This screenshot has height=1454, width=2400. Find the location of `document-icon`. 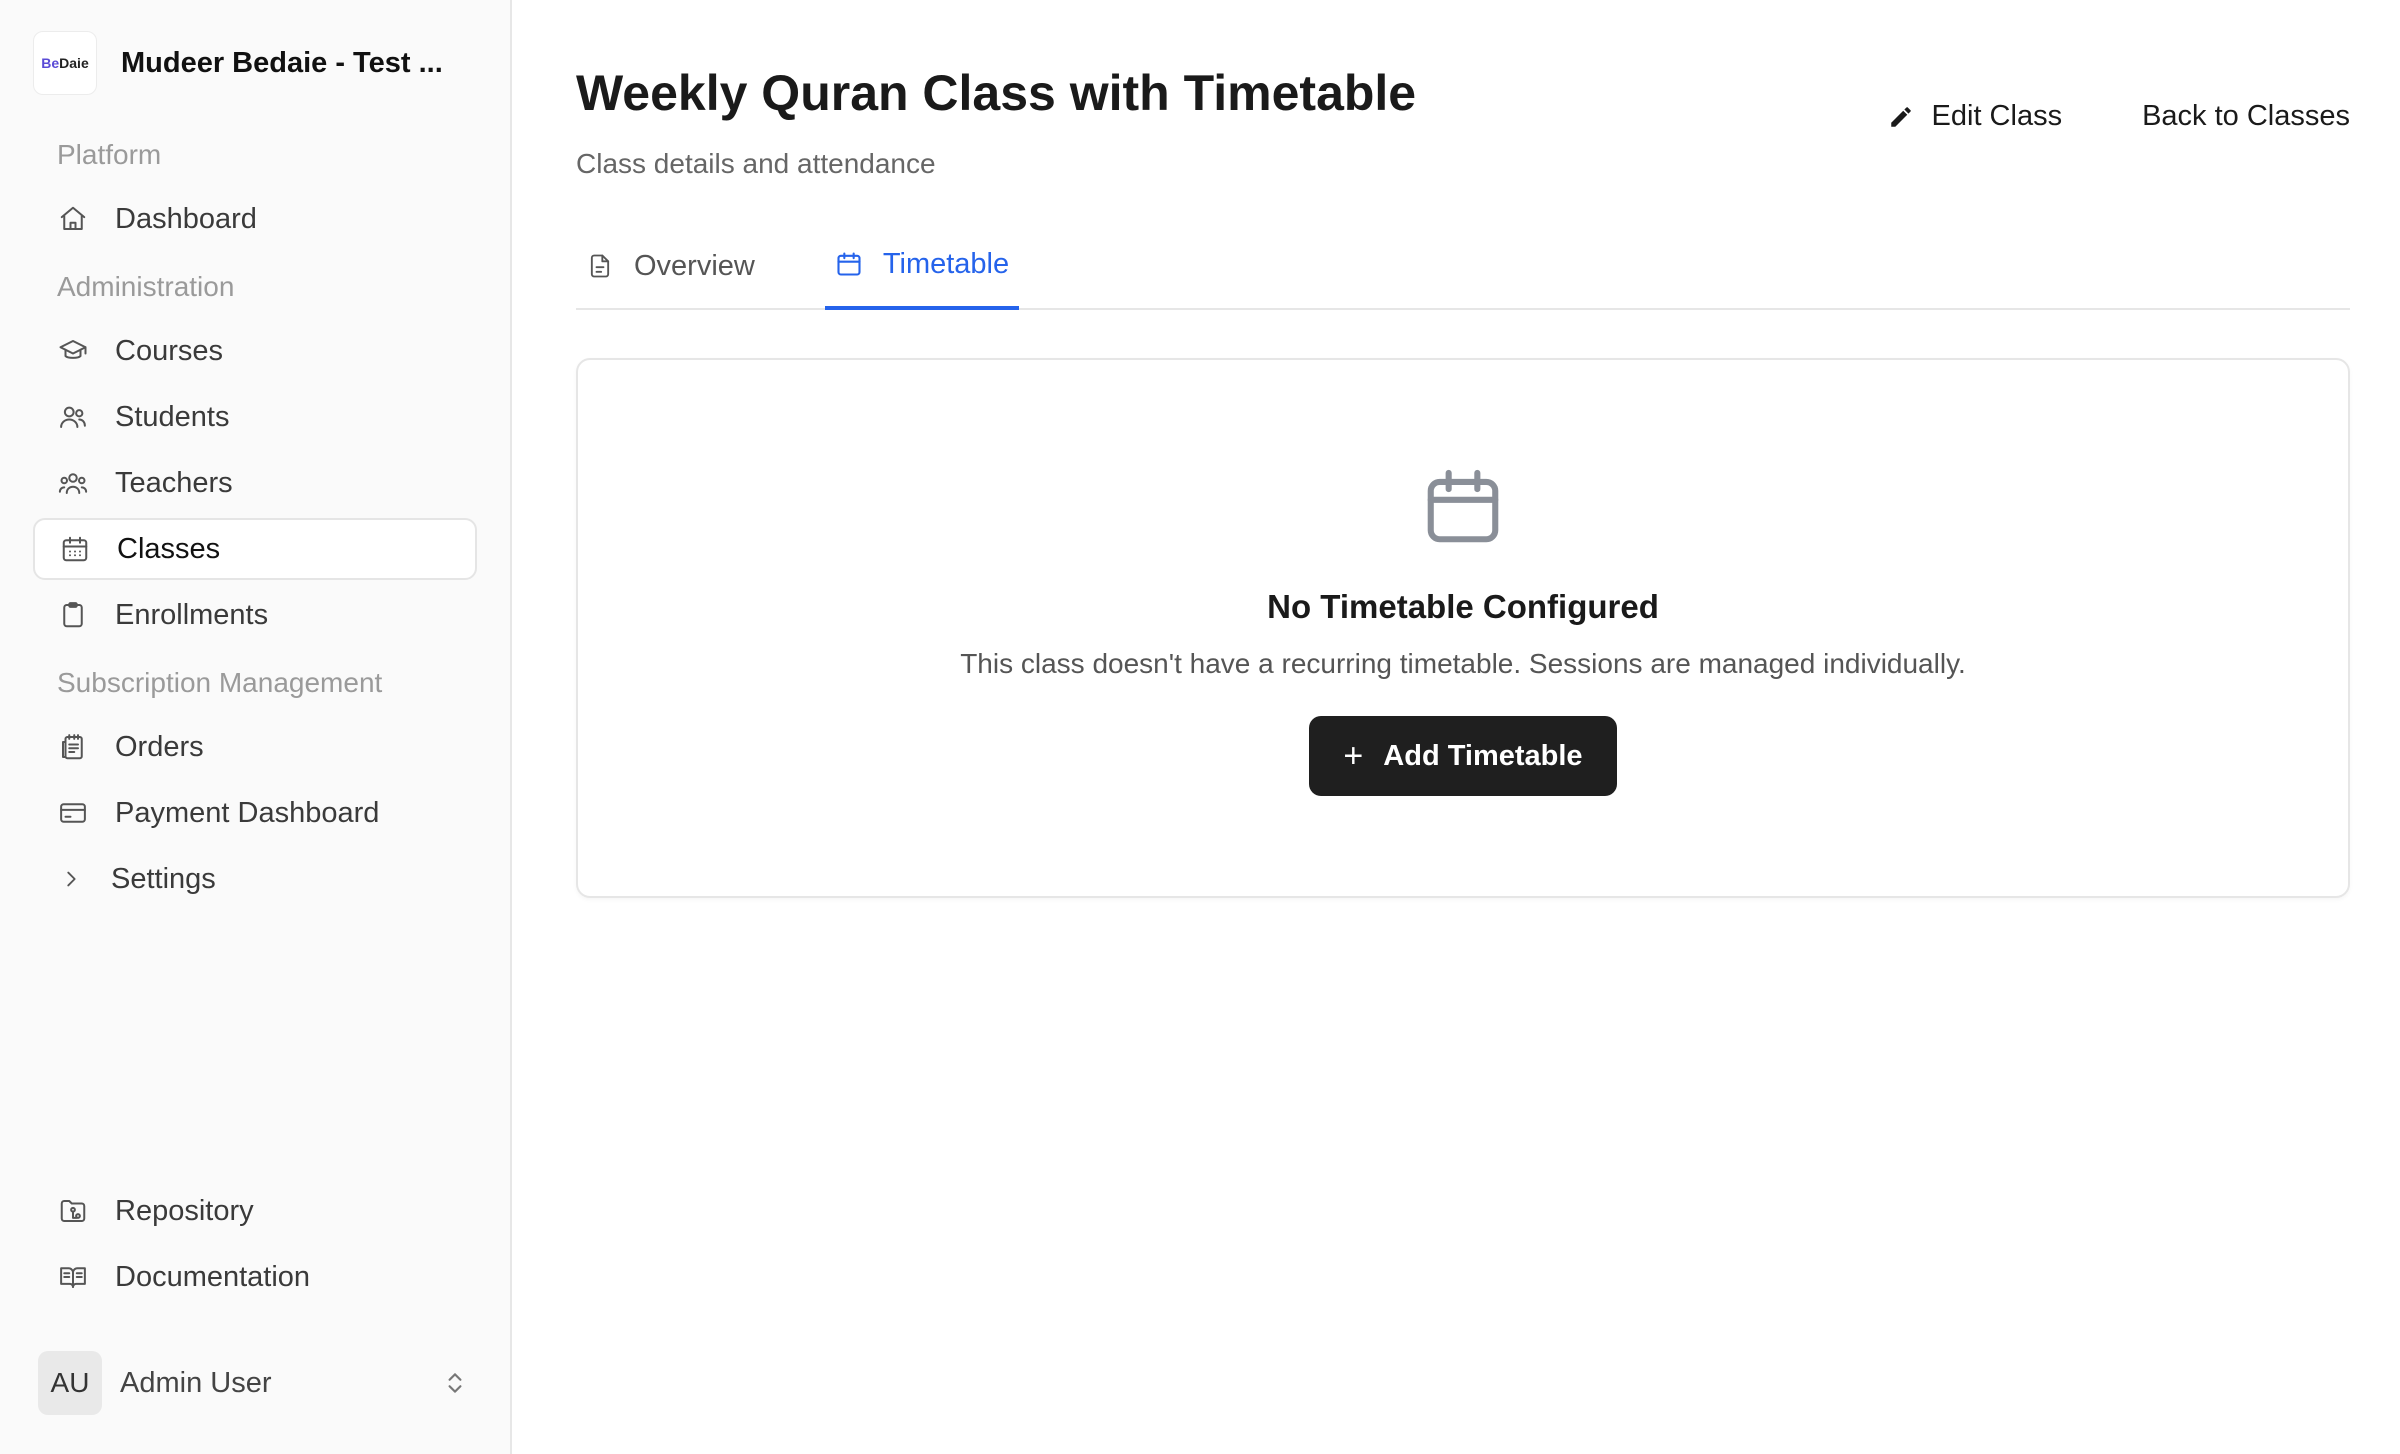

document-icon is located at coordinates (601, 266).